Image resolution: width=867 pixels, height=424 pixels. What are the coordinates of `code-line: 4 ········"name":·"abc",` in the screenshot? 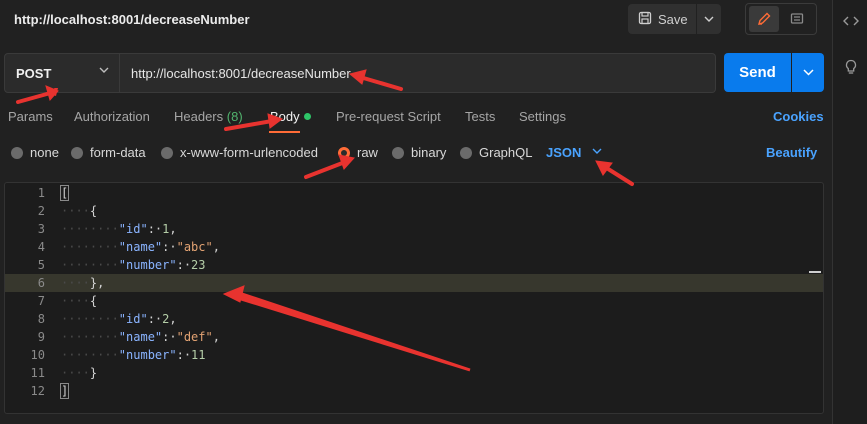 It's located at (414, 247).